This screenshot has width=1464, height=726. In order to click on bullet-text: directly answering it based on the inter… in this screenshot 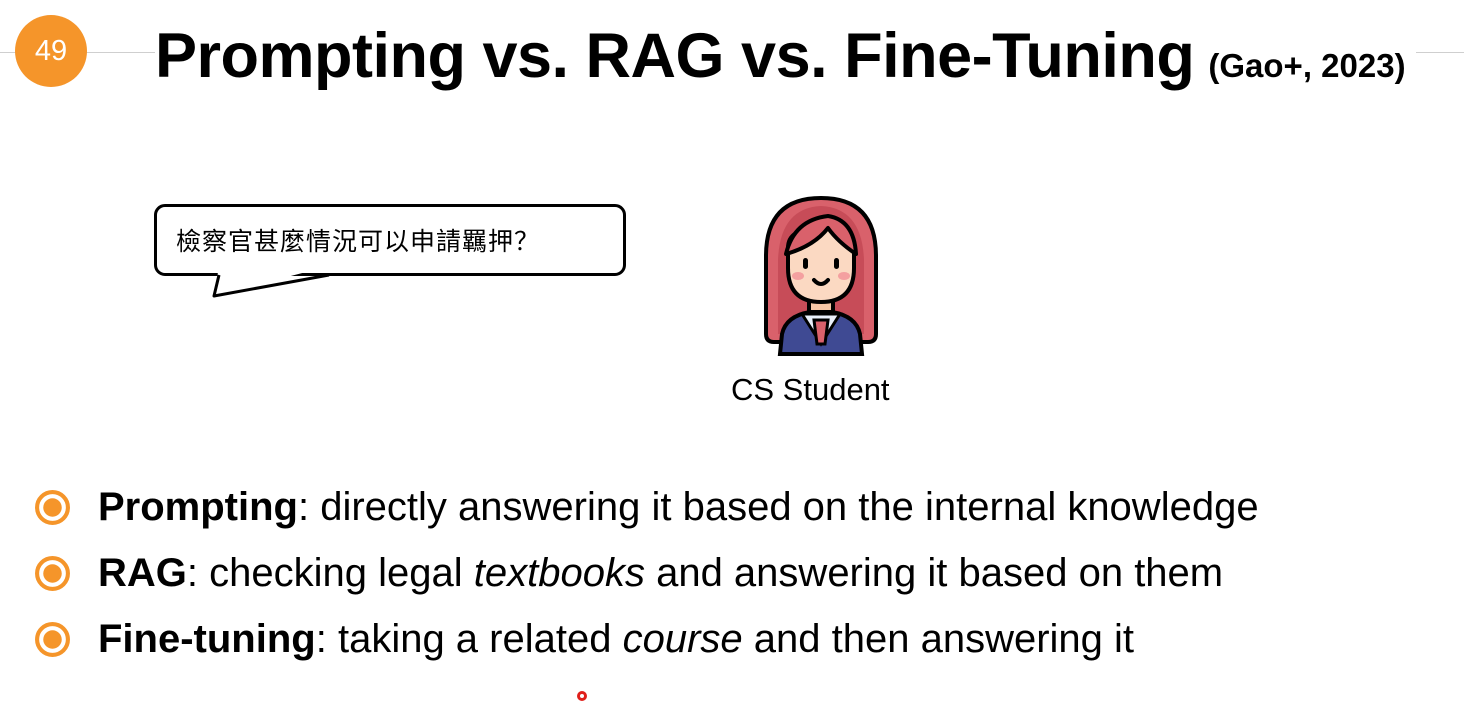, I will do `click(784, 506)`.